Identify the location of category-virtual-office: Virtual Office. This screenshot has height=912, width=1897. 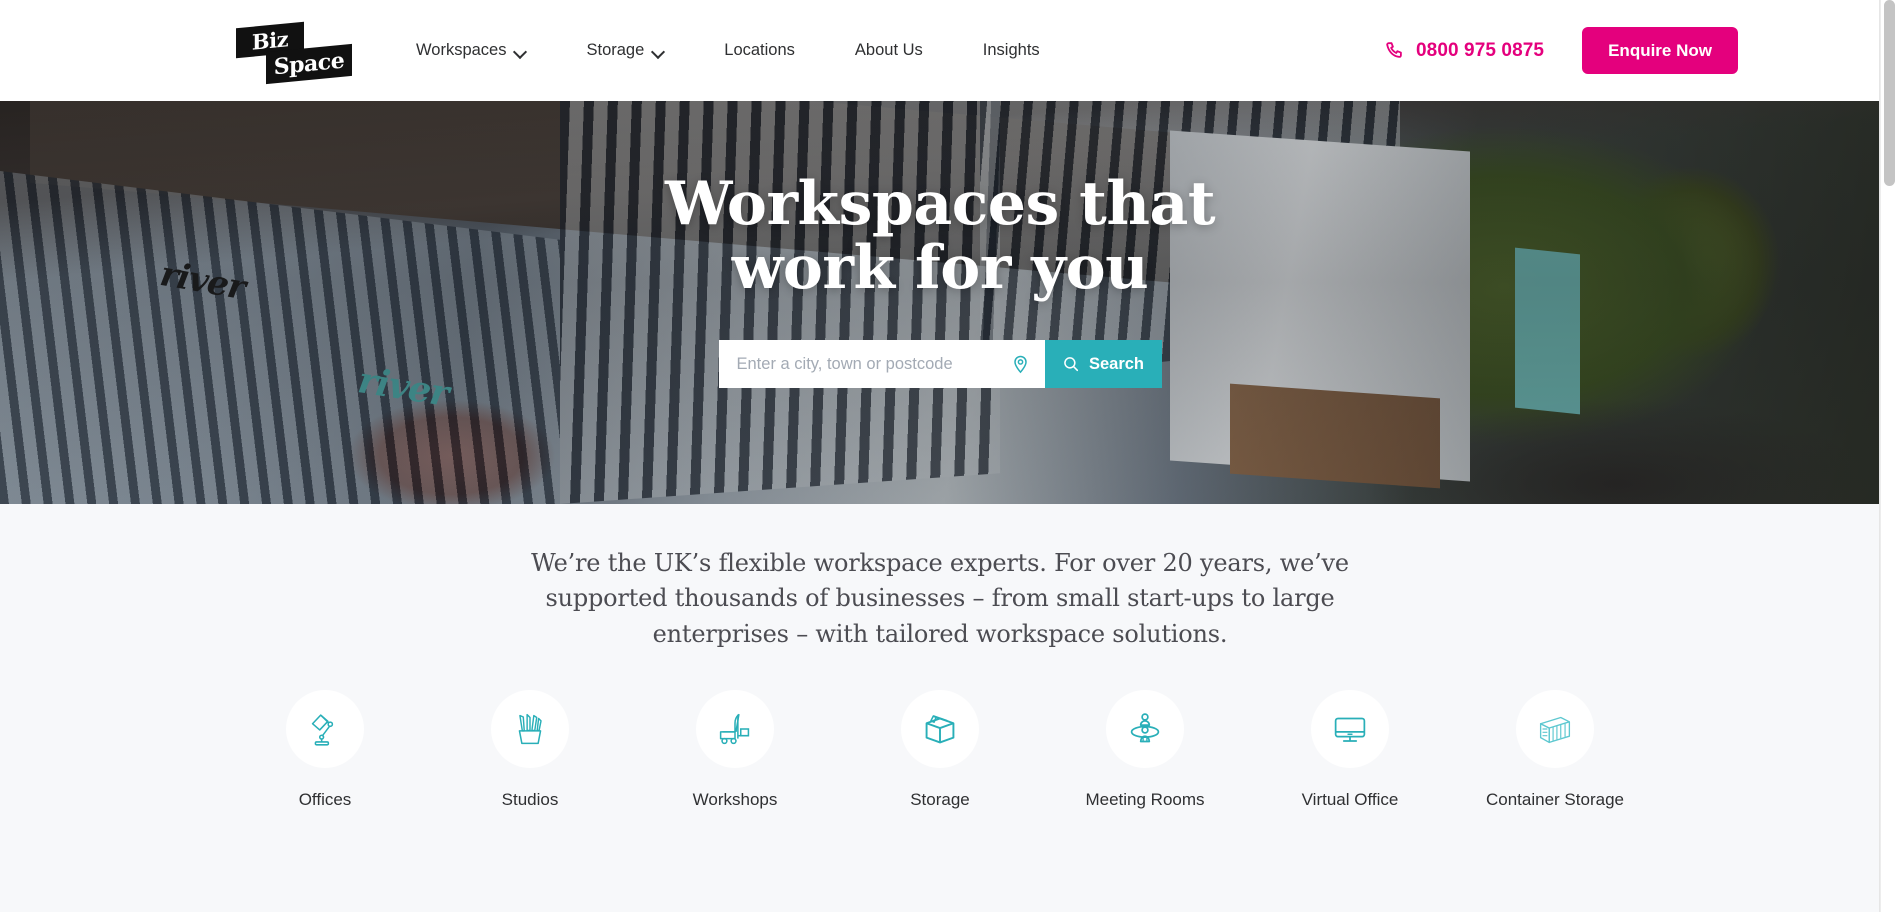
(1350, 750).